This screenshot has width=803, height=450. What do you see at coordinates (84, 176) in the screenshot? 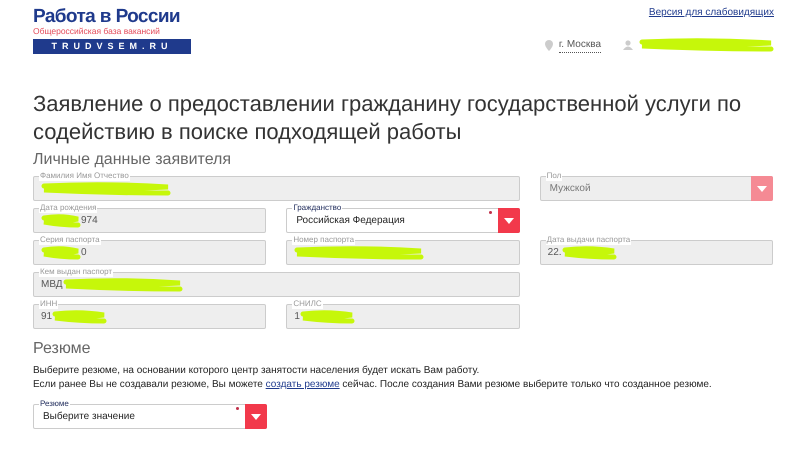
I see `field-label: Фамилия Имя Отчество` at bounding box center [84, 176].